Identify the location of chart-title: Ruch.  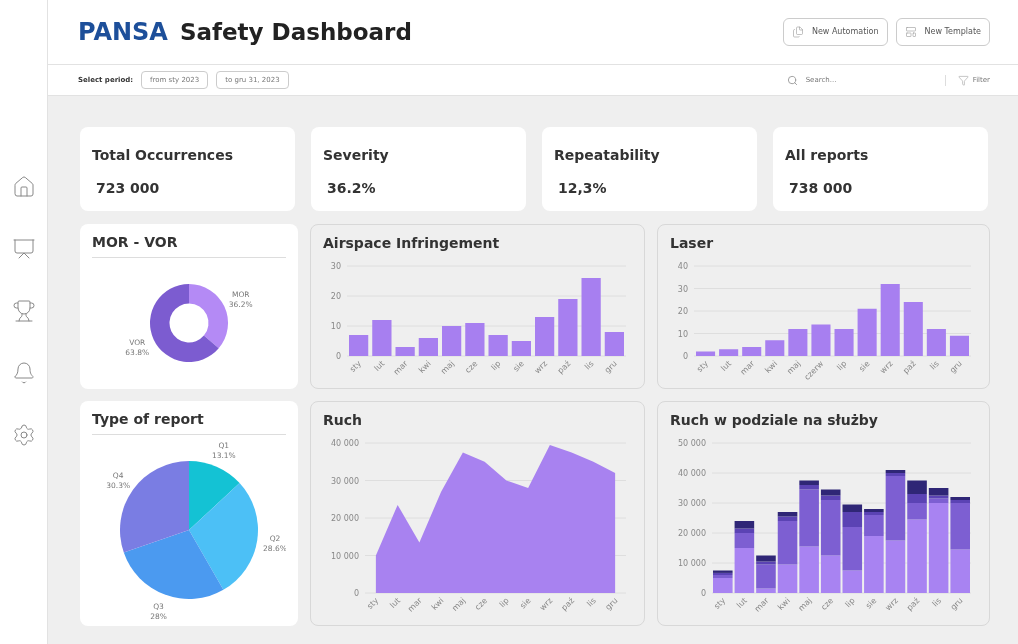
(343, 420).